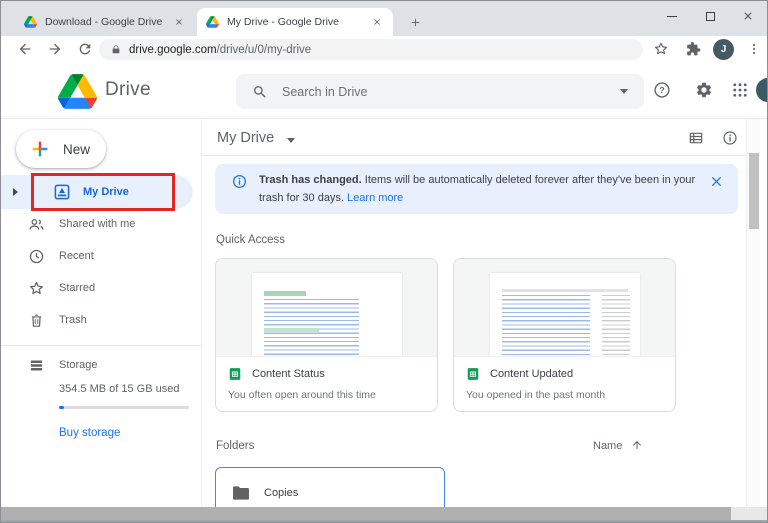 The height and width of the screenshot is (523, 768). What do you see at coordinates (748, 16) in the screenshot?
I see `close-window-button` at bounding box center [748, 16].